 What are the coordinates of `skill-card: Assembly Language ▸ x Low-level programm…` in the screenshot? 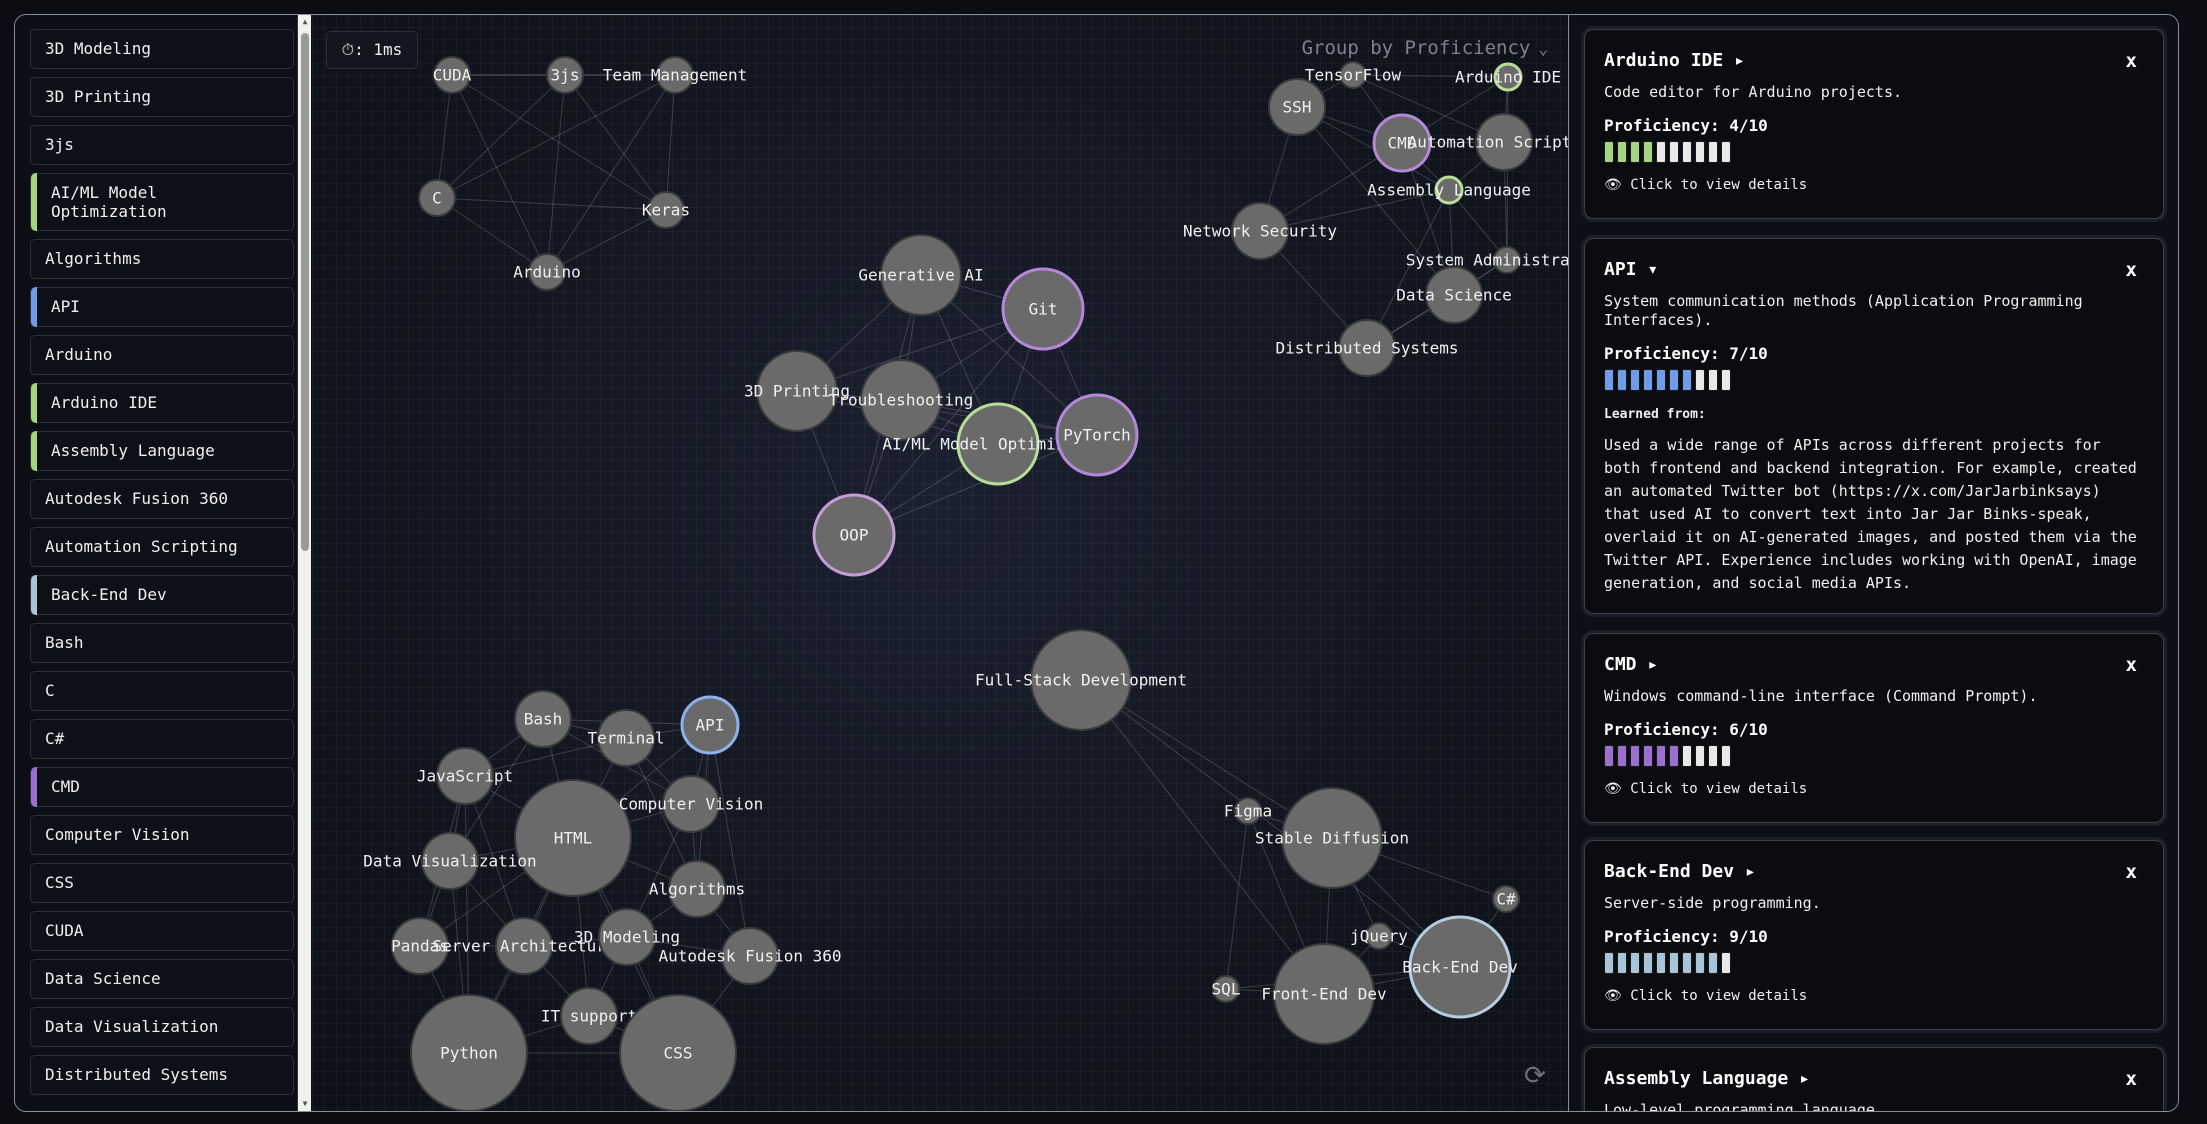 It's located at (1874, 1079).